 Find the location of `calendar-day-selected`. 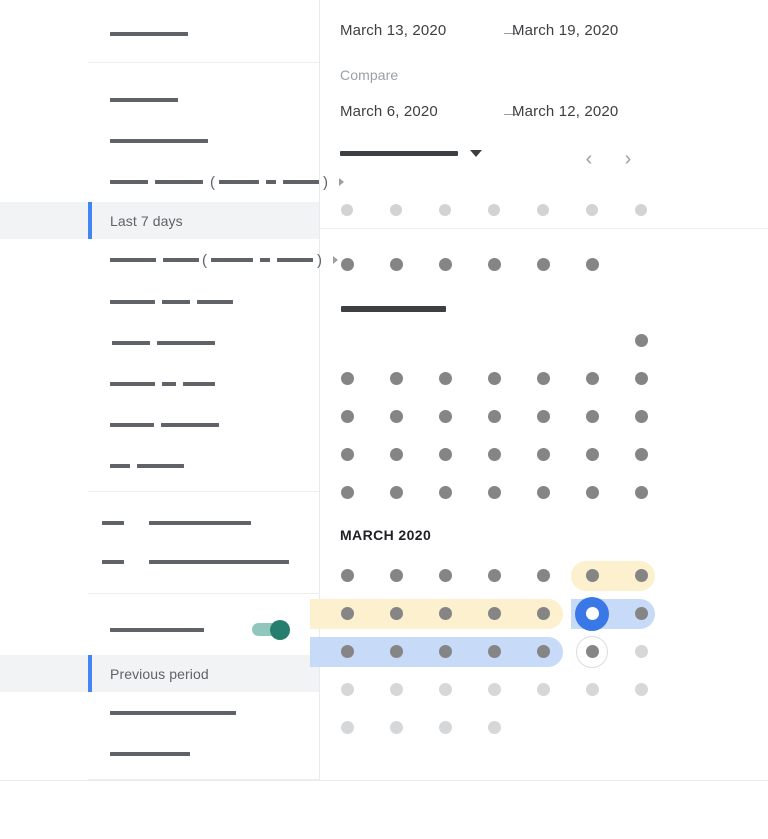

calendar-day-selected is located at coordinates (592, 613).